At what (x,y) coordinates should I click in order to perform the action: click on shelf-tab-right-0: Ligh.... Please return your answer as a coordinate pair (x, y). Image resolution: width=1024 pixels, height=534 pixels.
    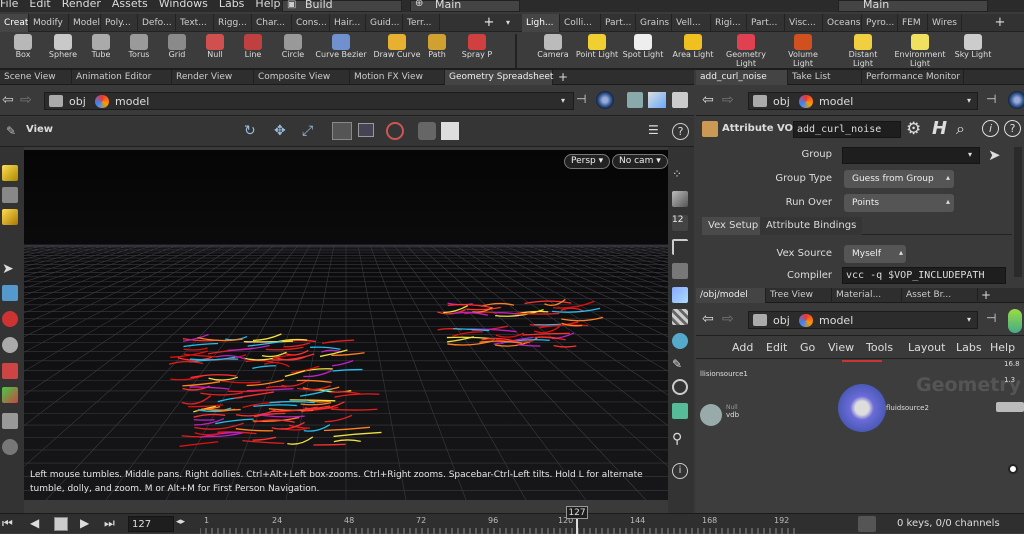
    Looking at the image, I should click on (541, 23).